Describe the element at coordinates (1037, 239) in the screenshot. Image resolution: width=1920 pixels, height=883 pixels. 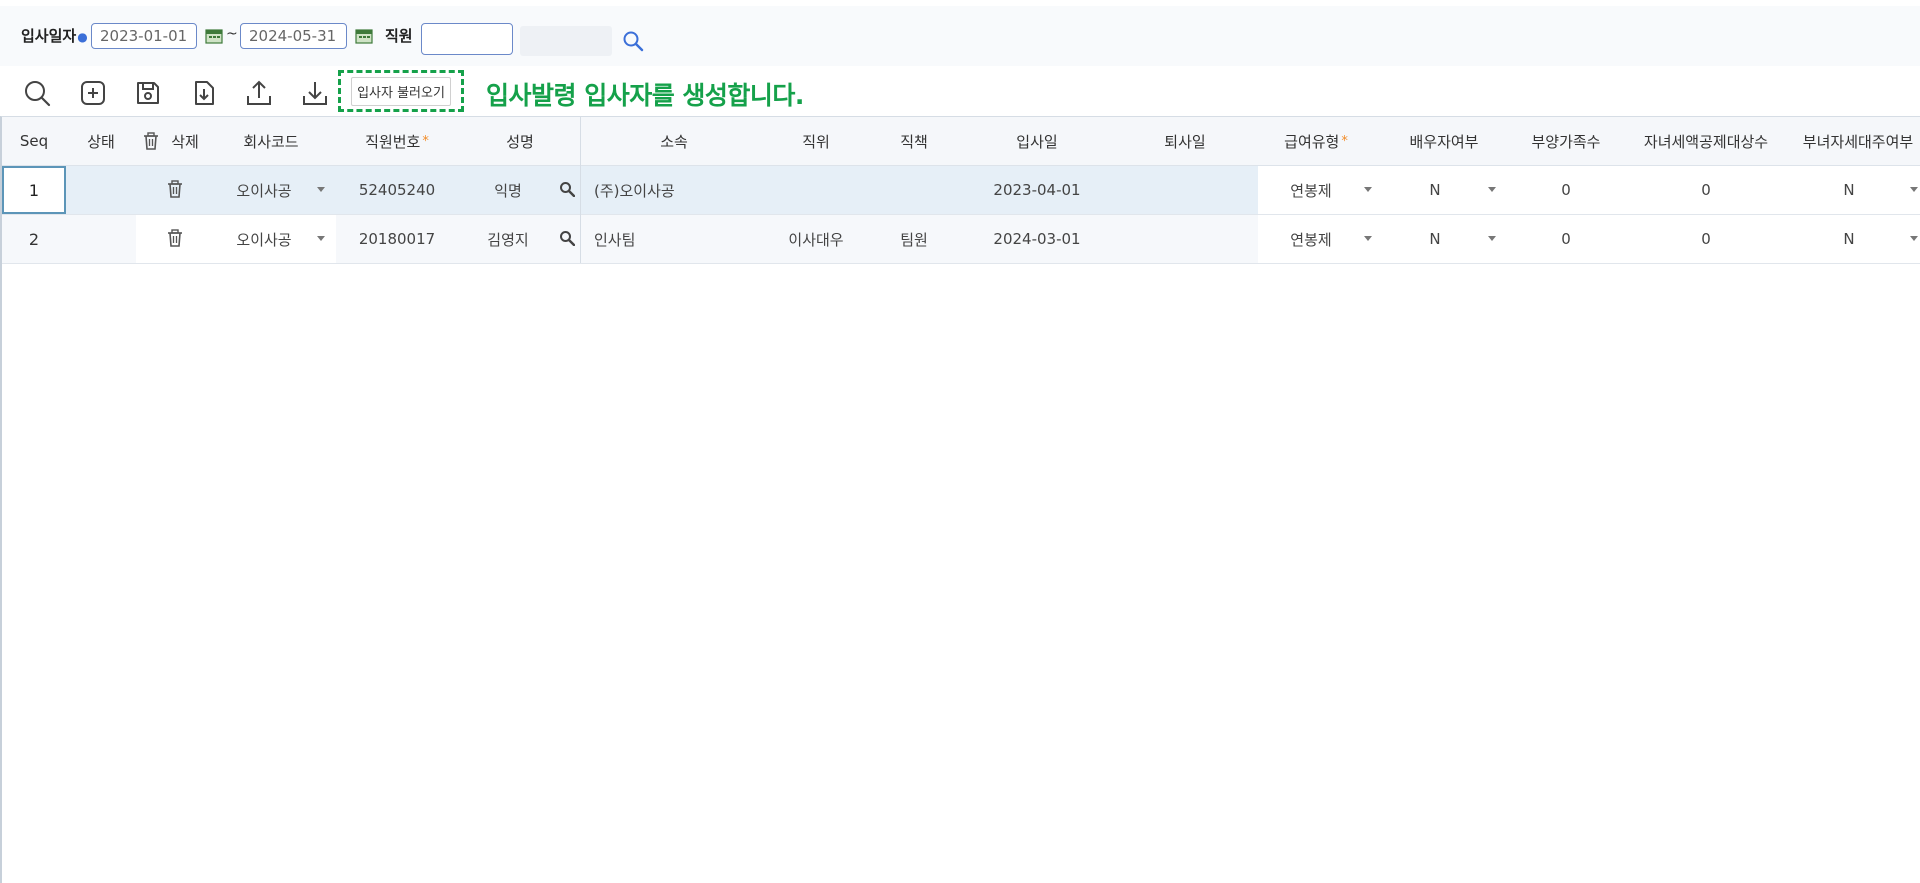
I see `row-join-date: 2024-03-01` at that location.